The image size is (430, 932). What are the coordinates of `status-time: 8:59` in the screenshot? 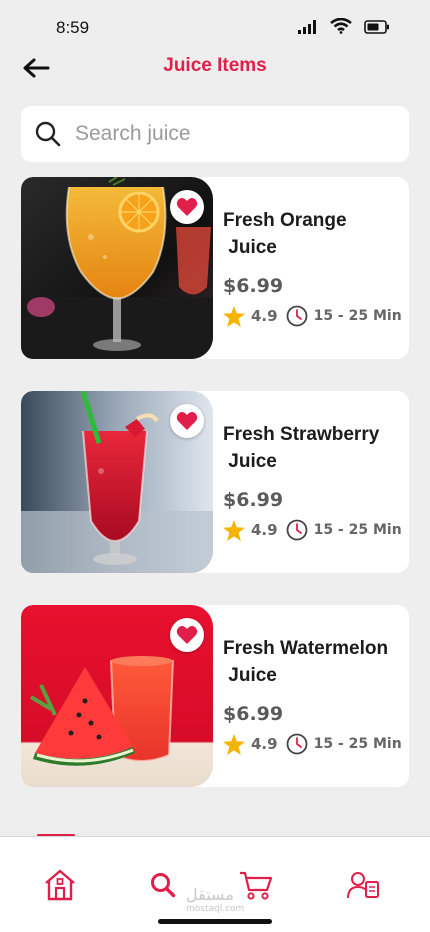 It's located at (73, 27).